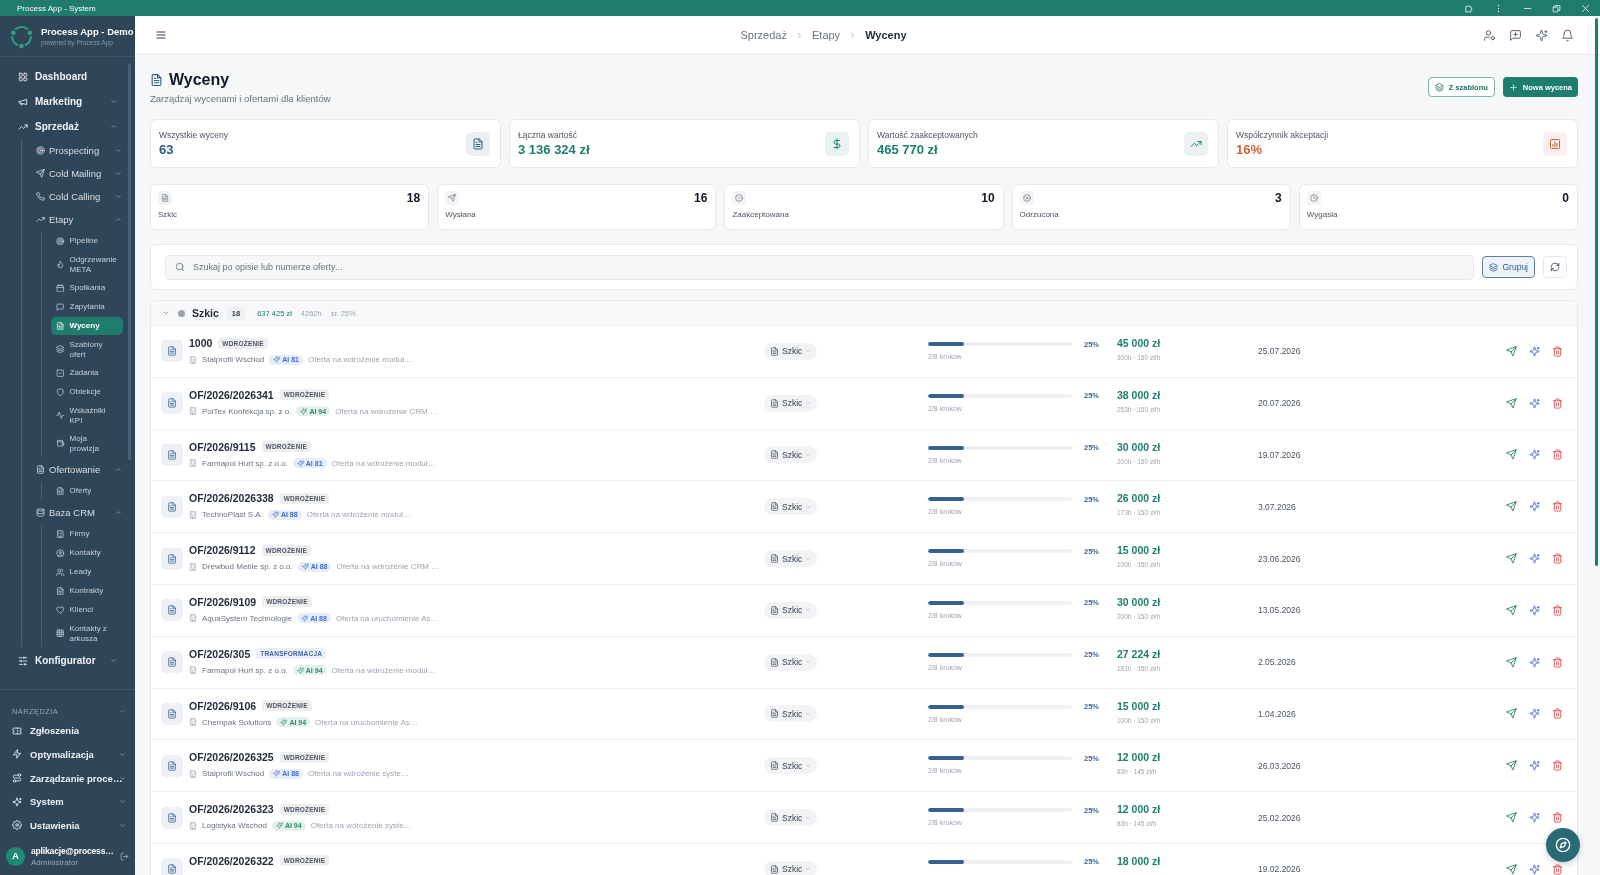  What do you see at coordinates (77, 512) in the screenshot?
I see `nav-item: Baza CRM` at bounding box center [77, 512].